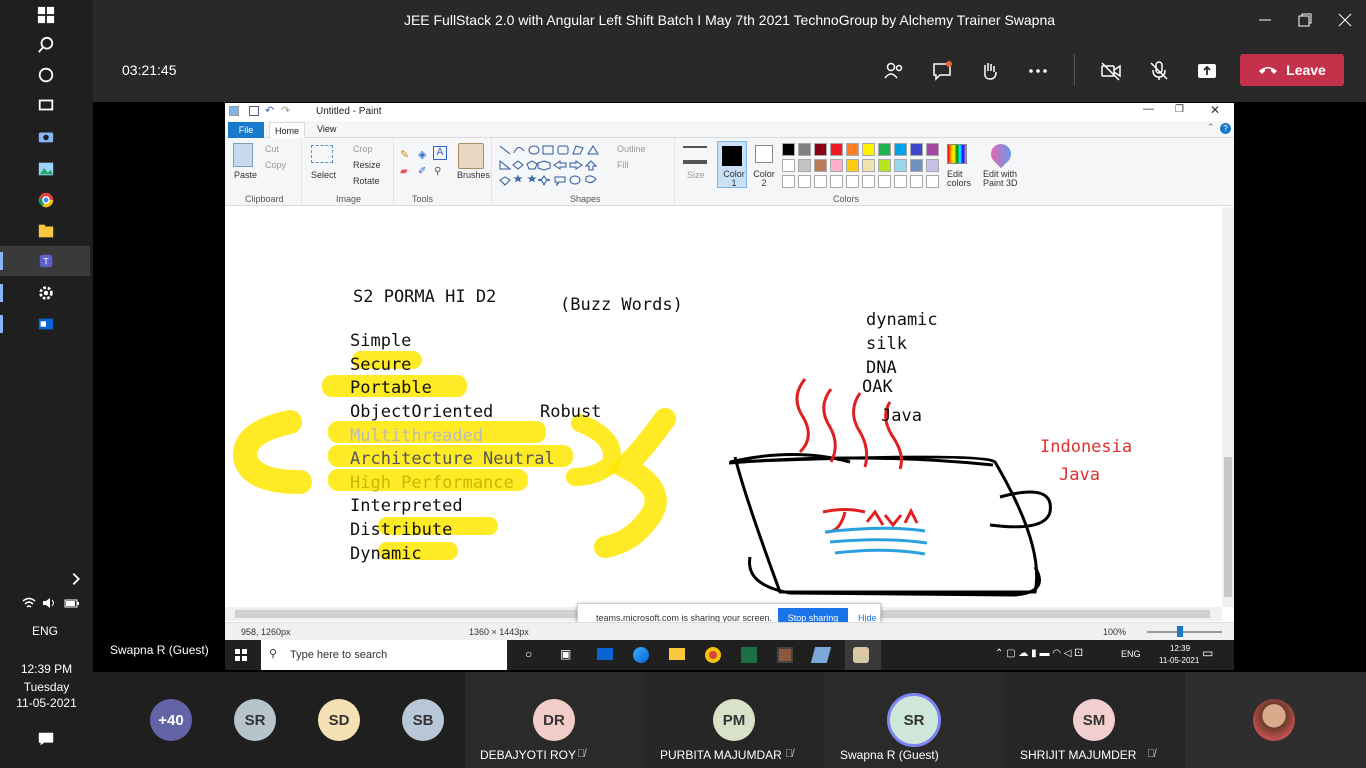  What do you see at coordinates (171, 720) in the screenshot?
I see `more-participants-badge: +40` at bounding box center [171, 720].